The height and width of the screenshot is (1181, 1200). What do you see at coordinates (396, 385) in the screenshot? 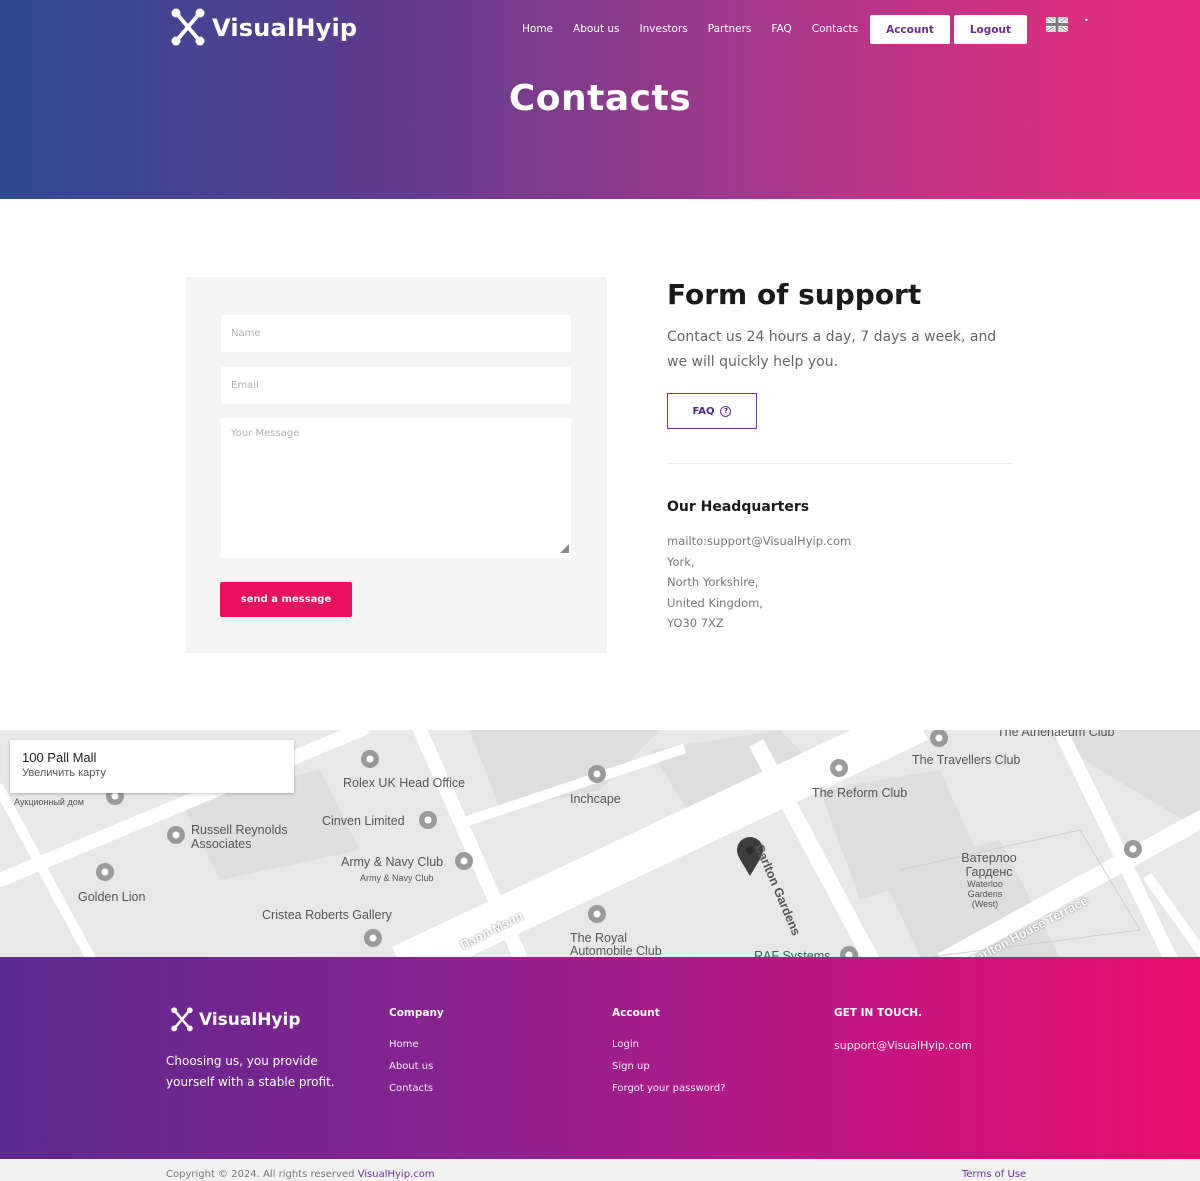
I see `email-input` at bounding box center [396, 385].